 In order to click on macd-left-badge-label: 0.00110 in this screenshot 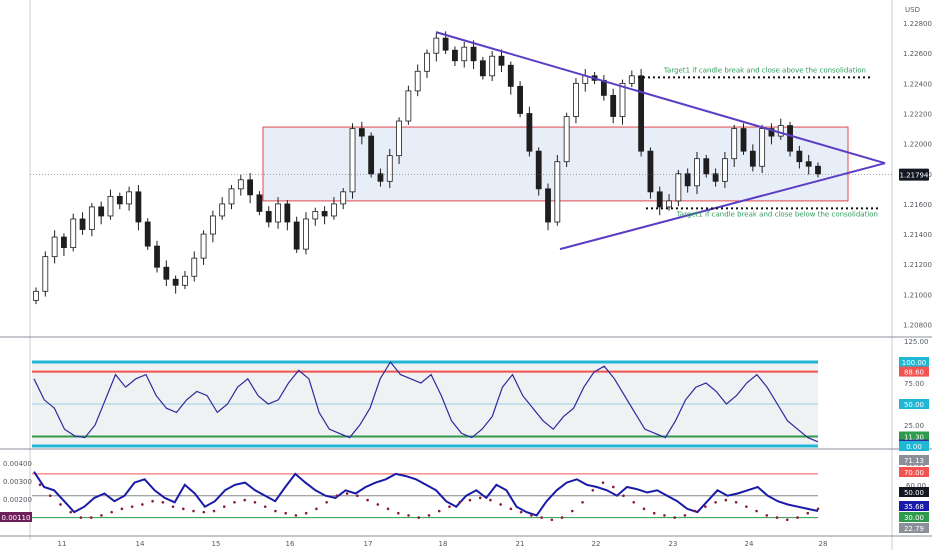, I will do `click(16, 518)`.